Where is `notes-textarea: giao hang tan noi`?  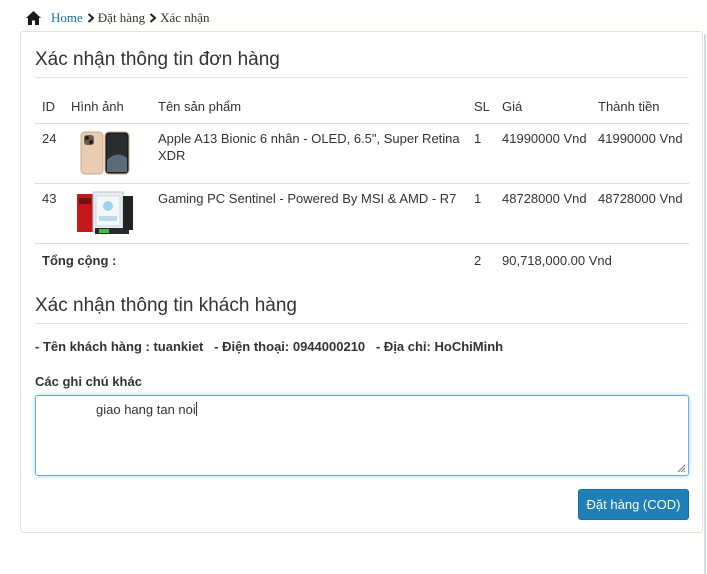 notes-textarea: giao hang tan noi is located at coordinates (362, 435).